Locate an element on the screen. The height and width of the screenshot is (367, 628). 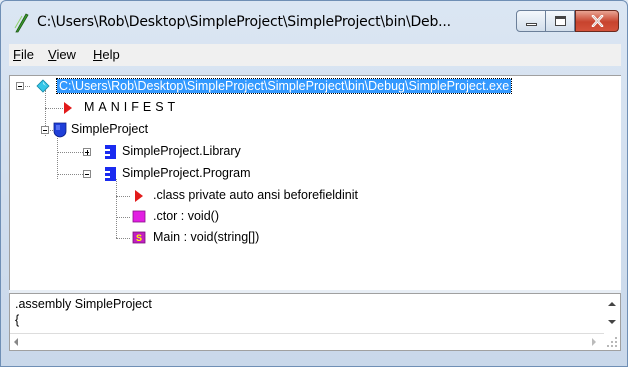
tree-node-namespace-label: SimpleProject is located at coordinates (110, 129).